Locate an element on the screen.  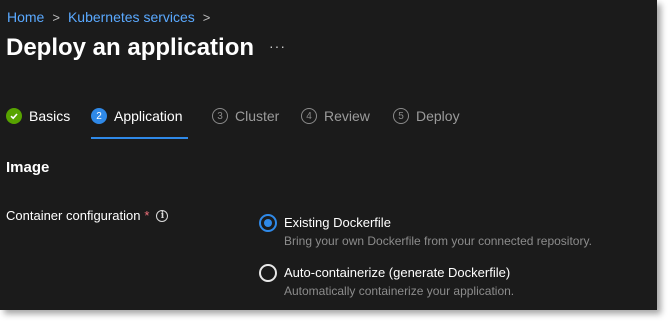
step-review: 4 Review is located at coordinates (335, 116).